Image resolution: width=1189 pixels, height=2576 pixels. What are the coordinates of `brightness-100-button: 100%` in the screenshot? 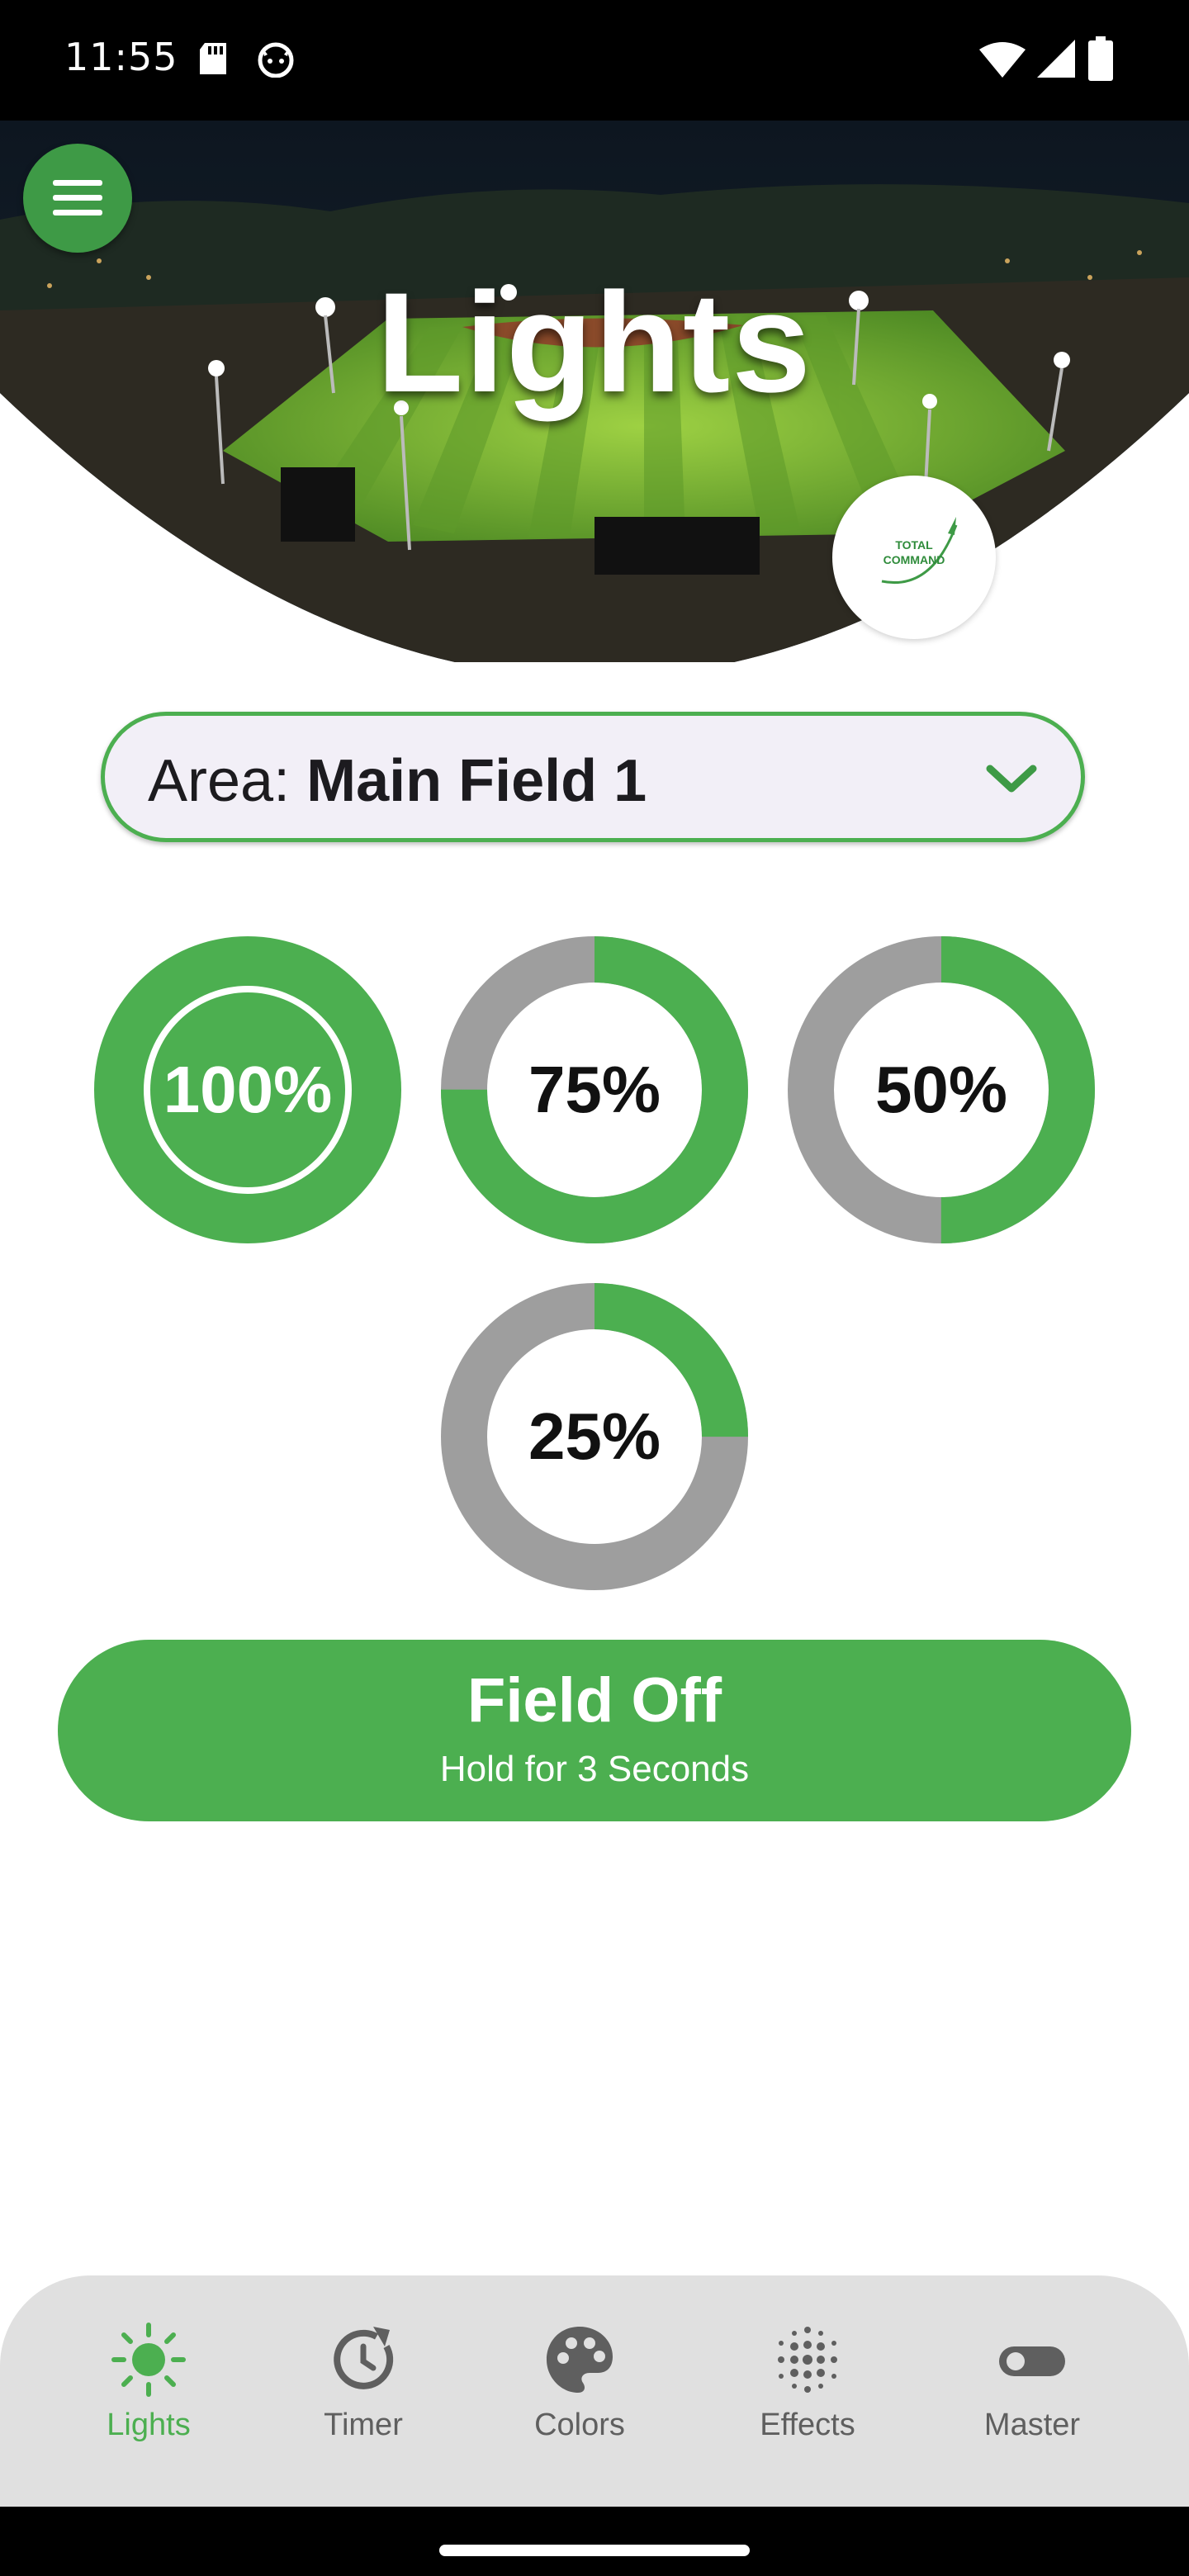 It's located at (247, 1089).